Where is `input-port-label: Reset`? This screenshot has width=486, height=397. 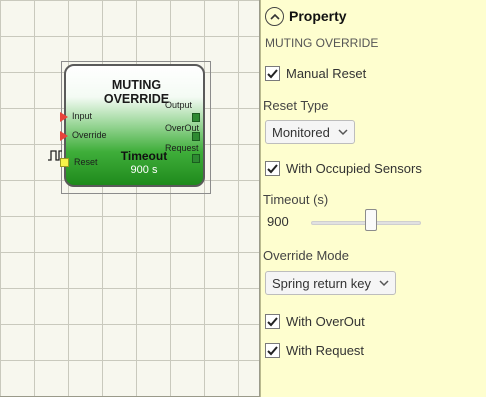
input-port-label: Reset is located at coordinates (86, 162).